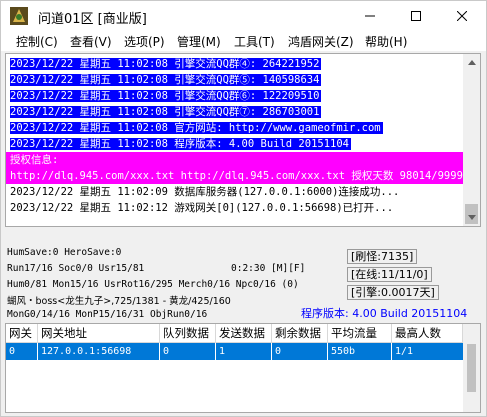 The width and height of the screenshot is (487, 417). Describe the element at coordinates (389, 274) in the screenshot. I see `online-counter: [在线:11/11/0]` at that location.